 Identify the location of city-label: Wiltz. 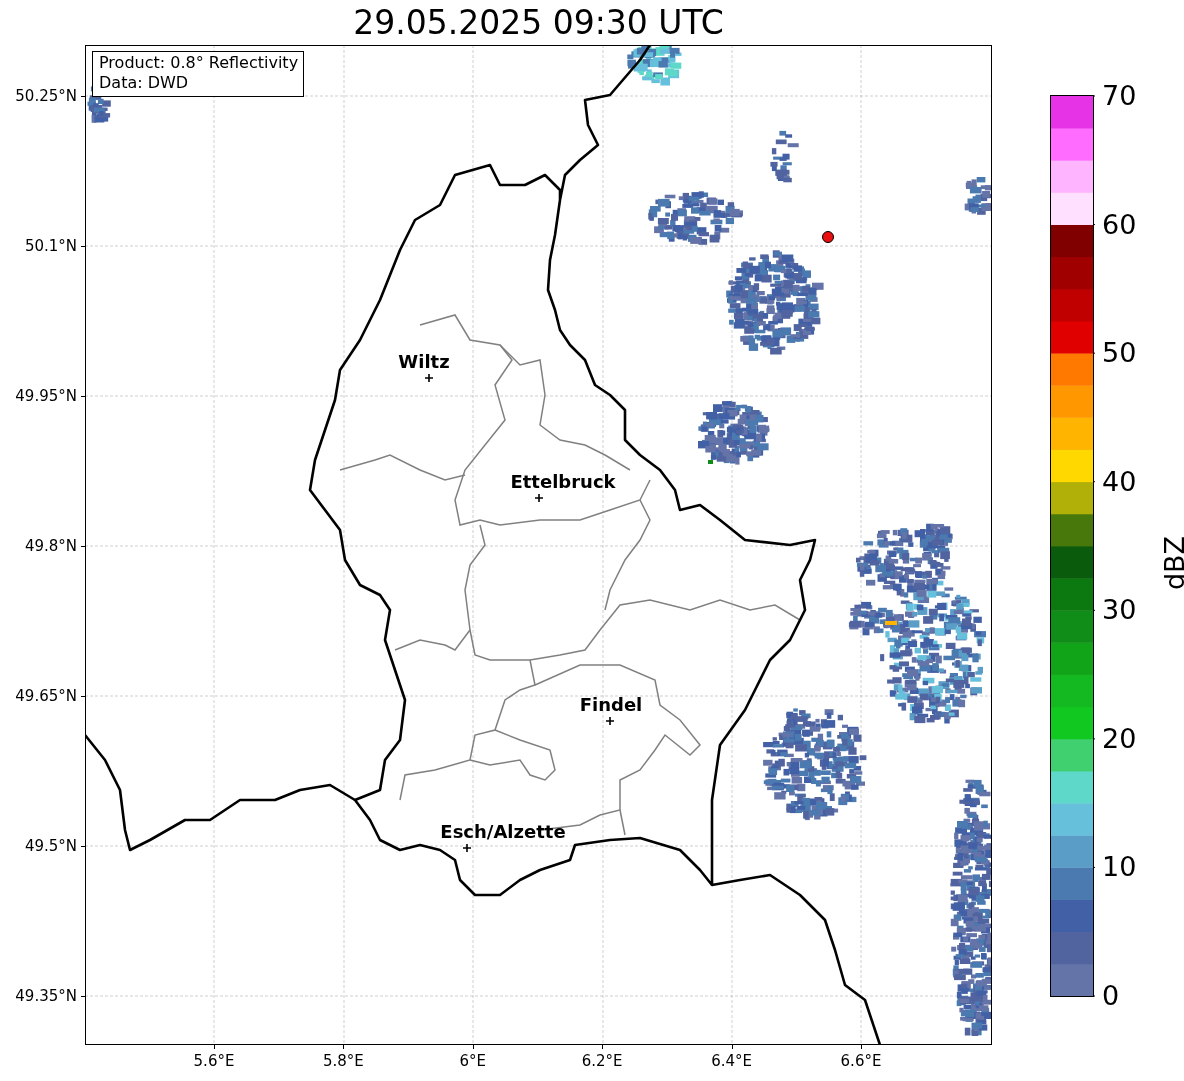
(424, 361).